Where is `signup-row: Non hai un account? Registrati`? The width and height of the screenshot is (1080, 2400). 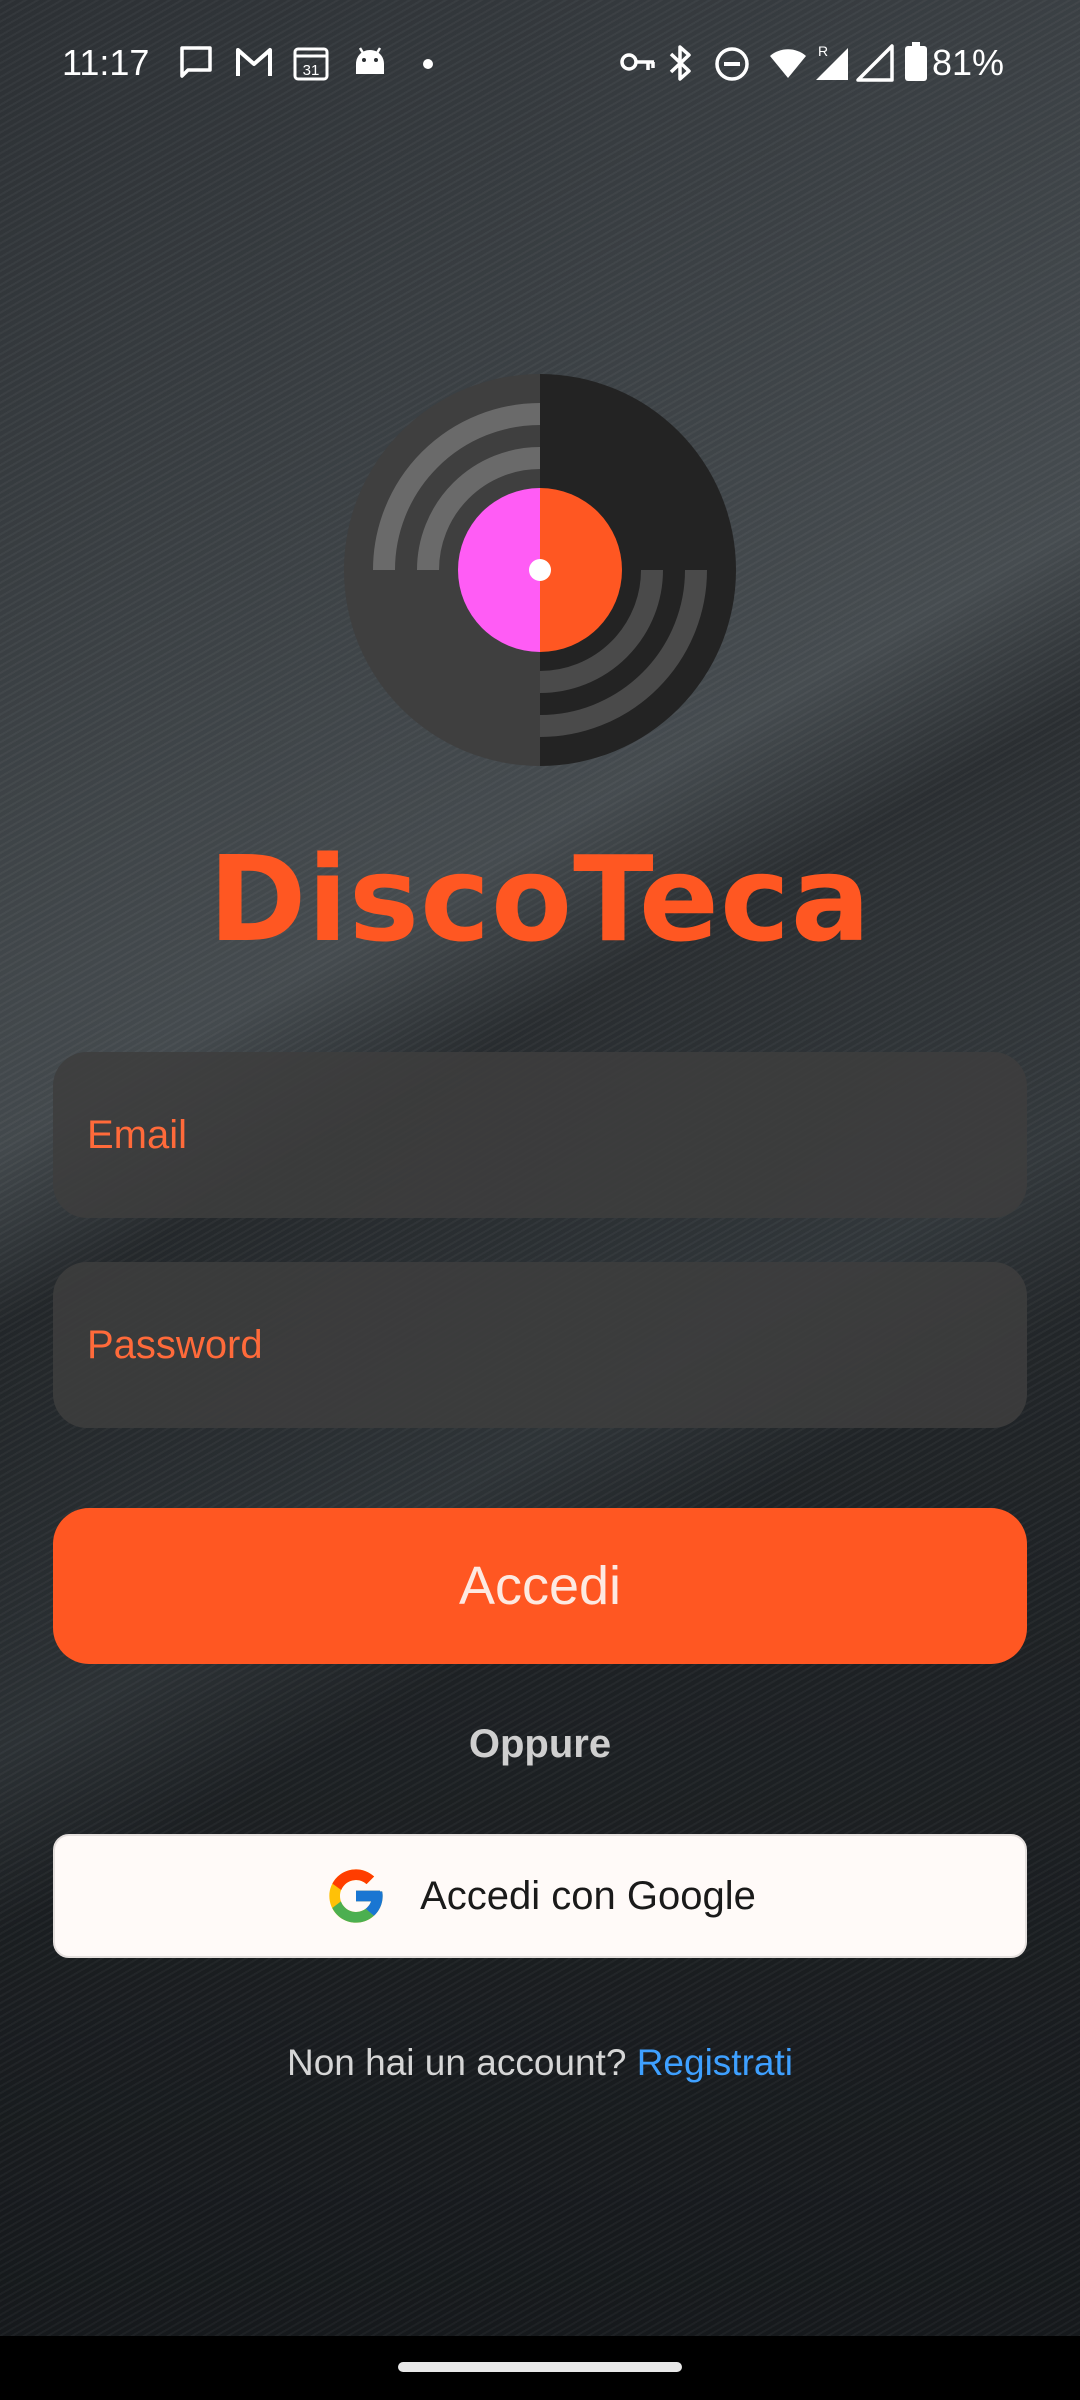
signup-row: Non hai un account? Registrati is located at coordinates (540, 2063).